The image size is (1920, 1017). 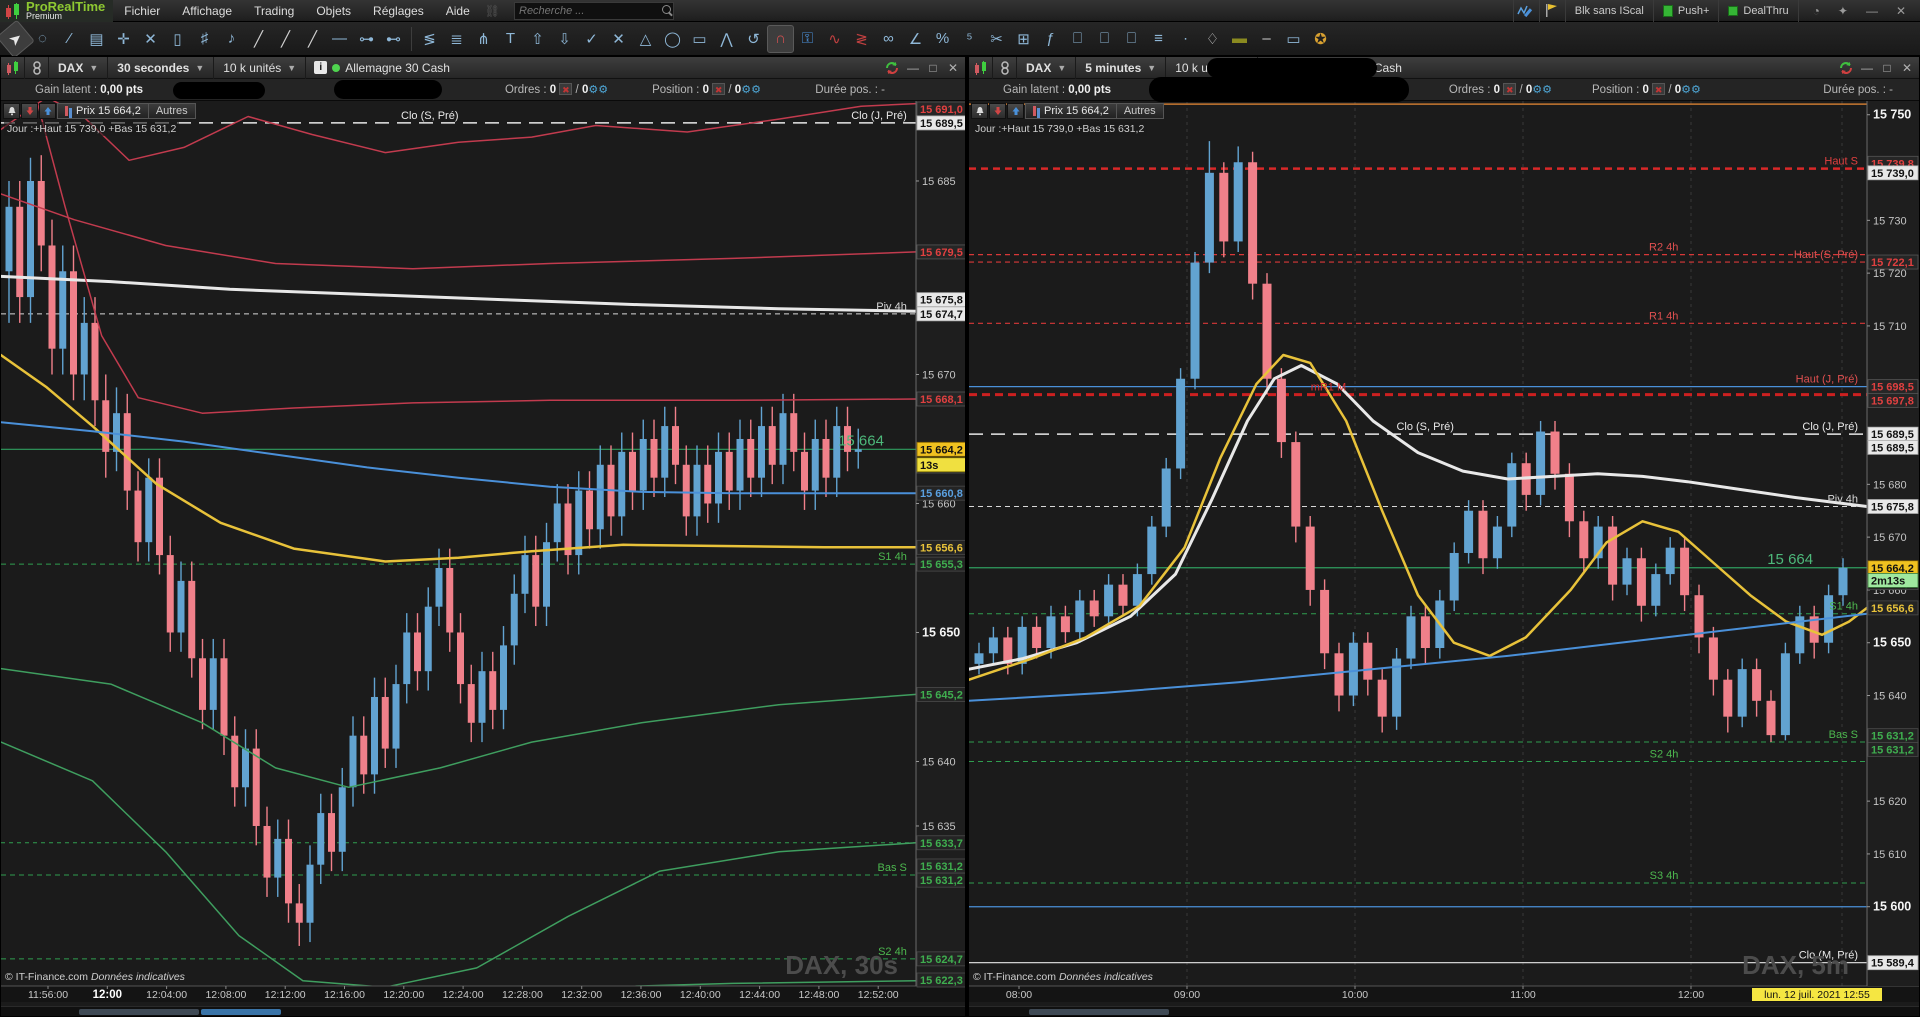 I want to click on info-icon: i, so click(x=321, y=67).